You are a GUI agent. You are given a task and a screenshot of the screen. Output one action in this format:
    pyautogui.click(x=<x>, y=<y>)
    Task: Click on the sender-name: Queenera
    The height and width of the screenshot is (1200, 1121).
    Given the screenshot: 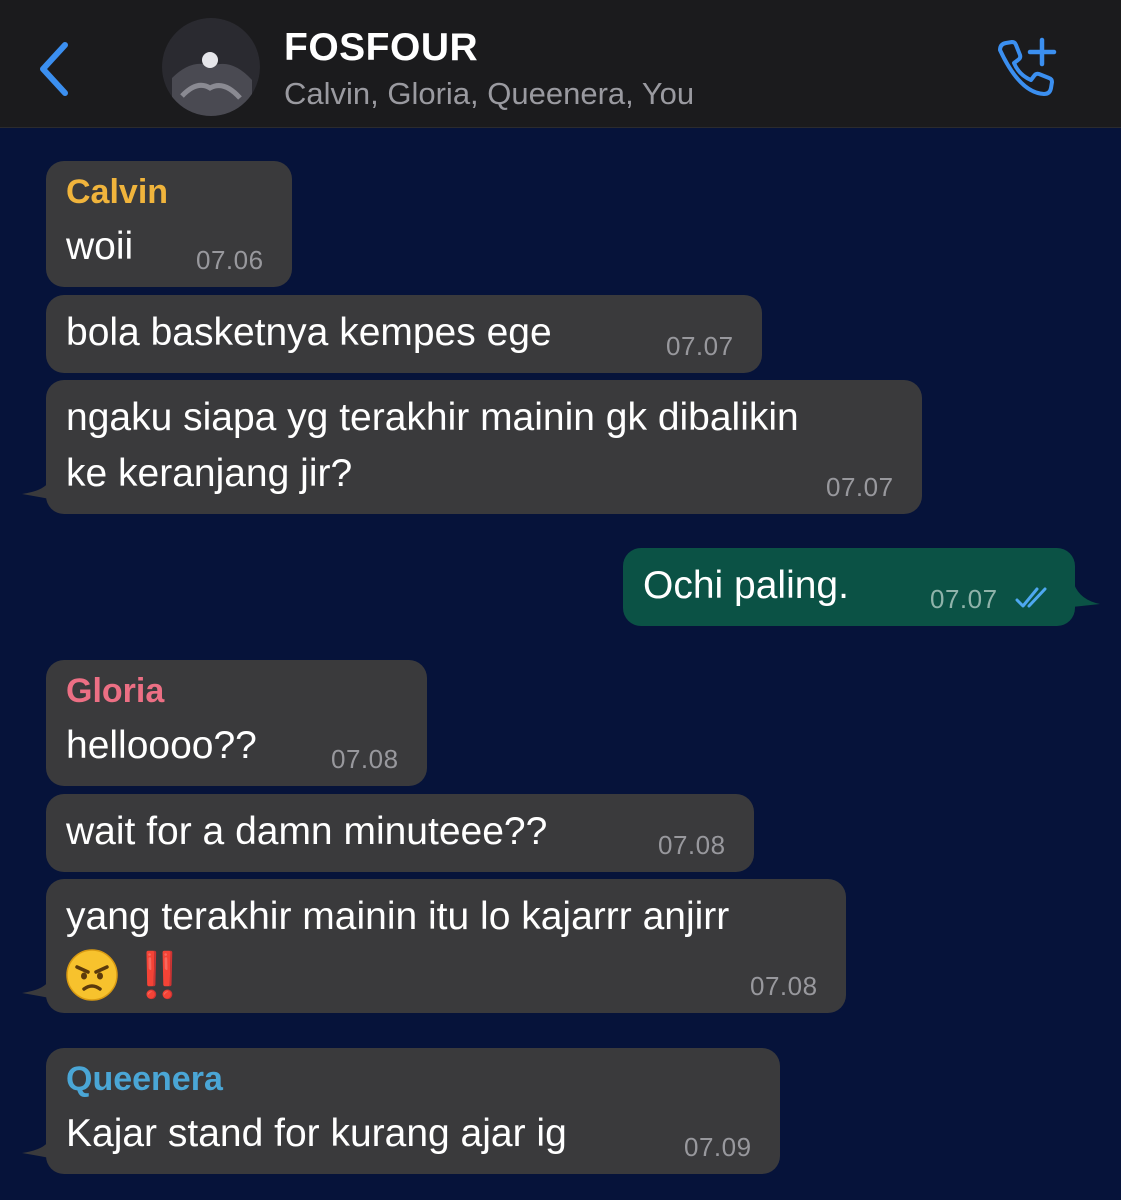 What is the action you would take?
    pyautogui.click(x=144, y=1079)
    